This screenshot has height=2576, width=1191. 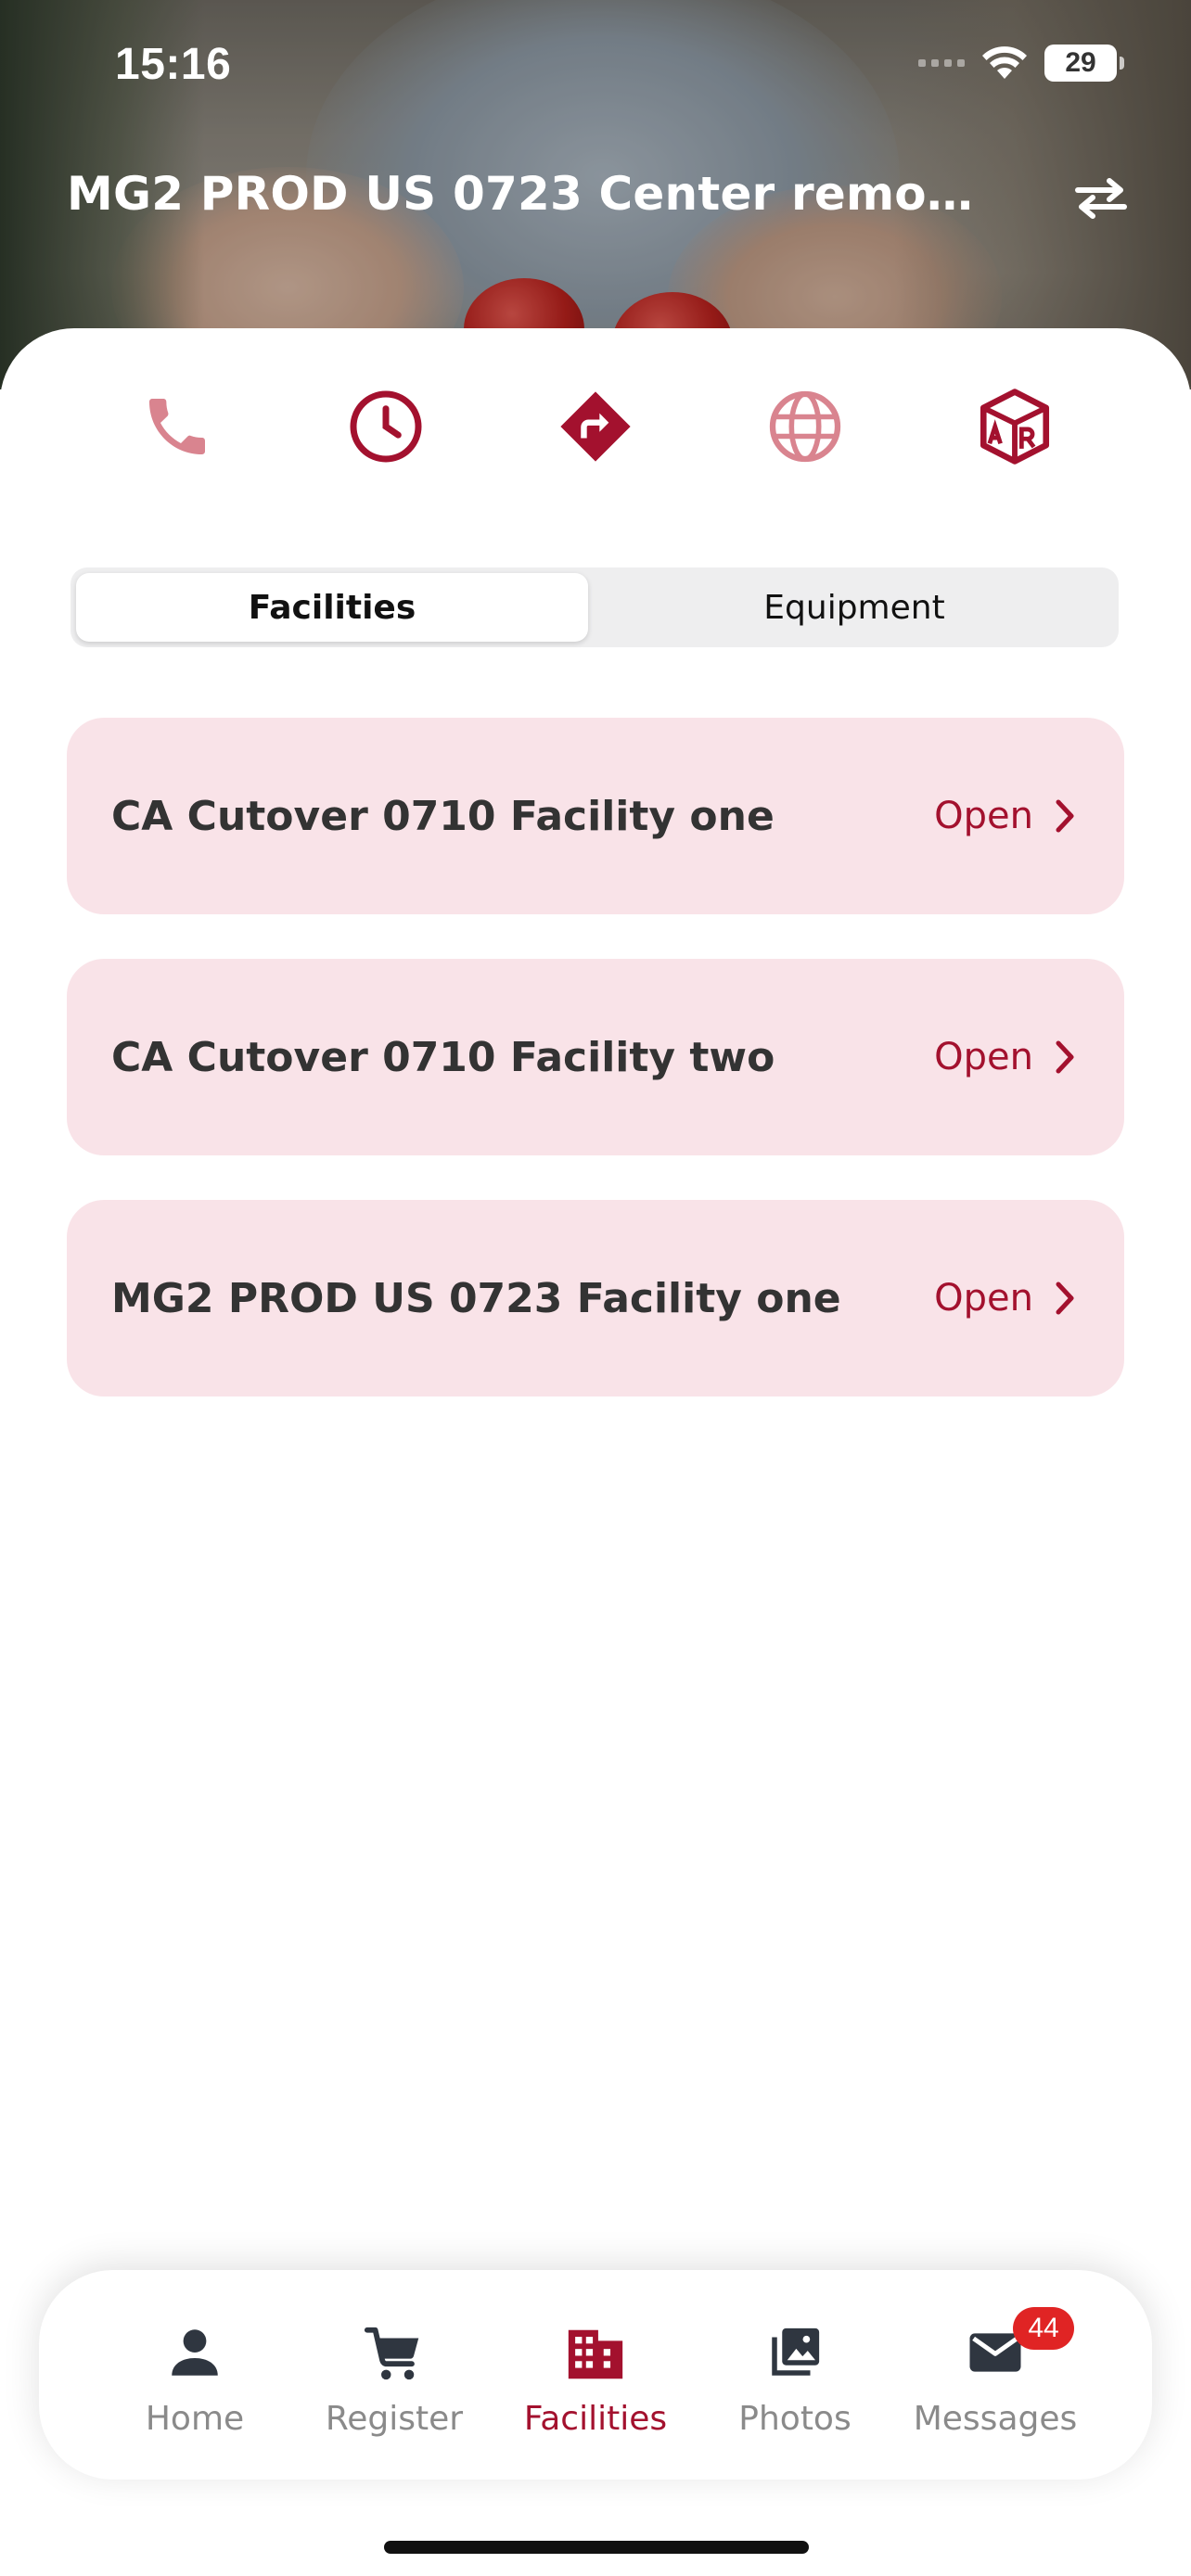 I want to click on clock-icon, so click(x=386, y=426).